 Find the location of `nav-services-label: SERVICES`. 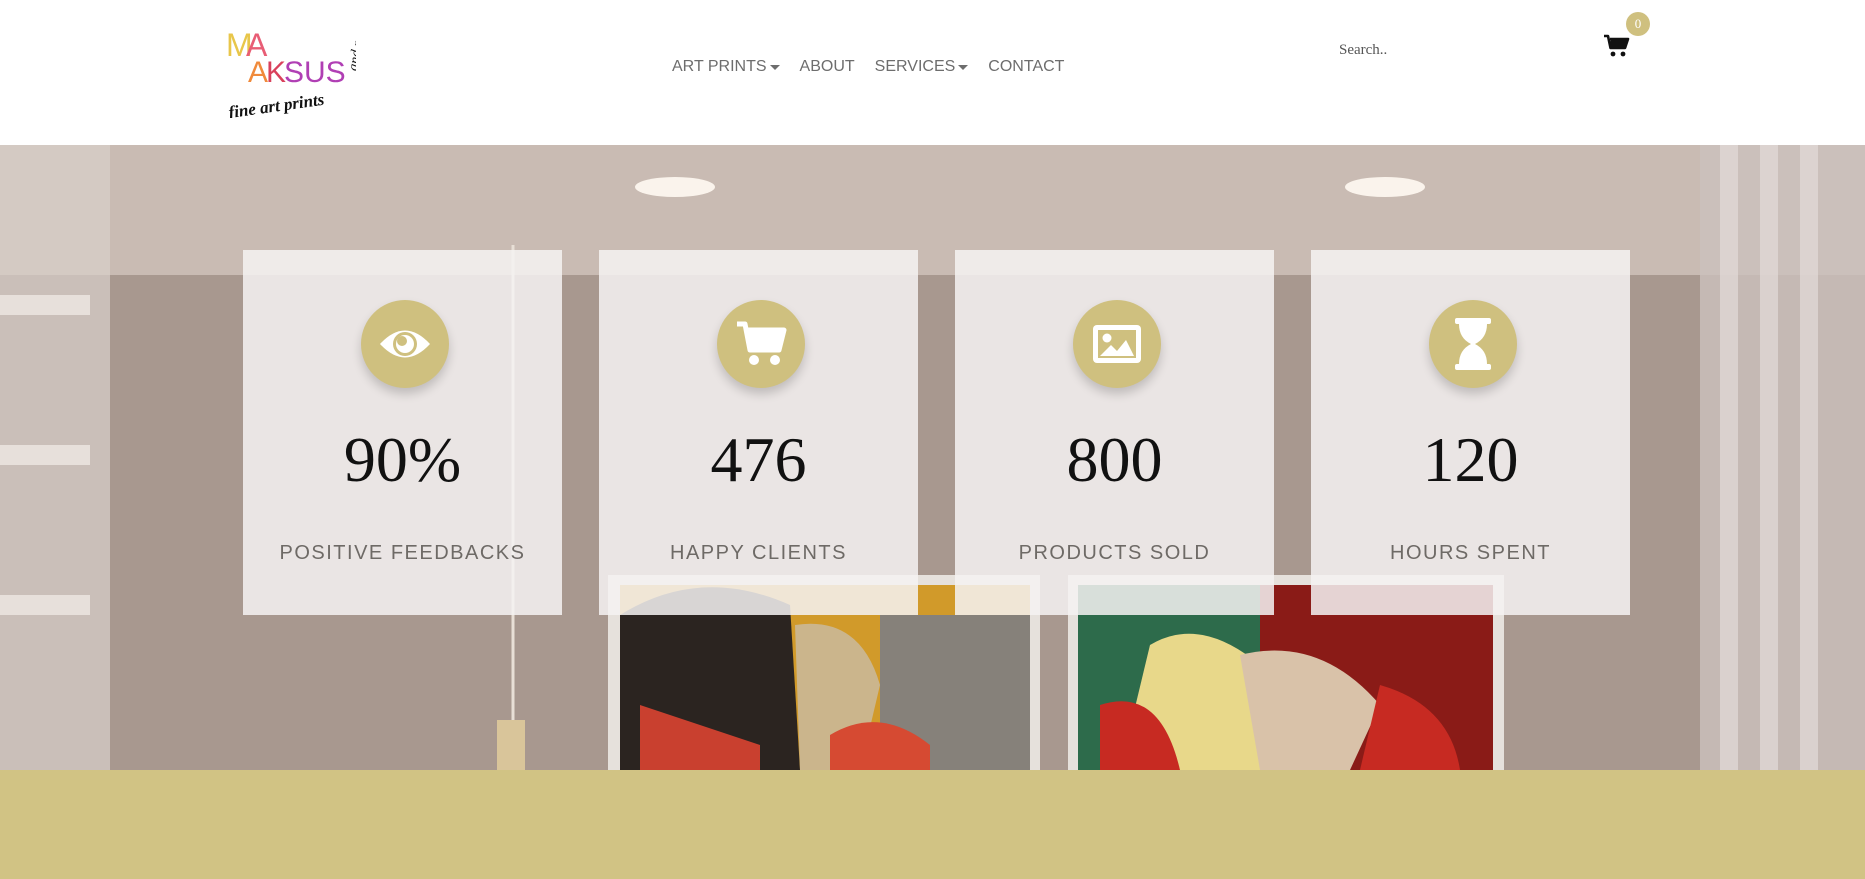

nav-services-label: SERVICES is located at coordinates (915, 66).